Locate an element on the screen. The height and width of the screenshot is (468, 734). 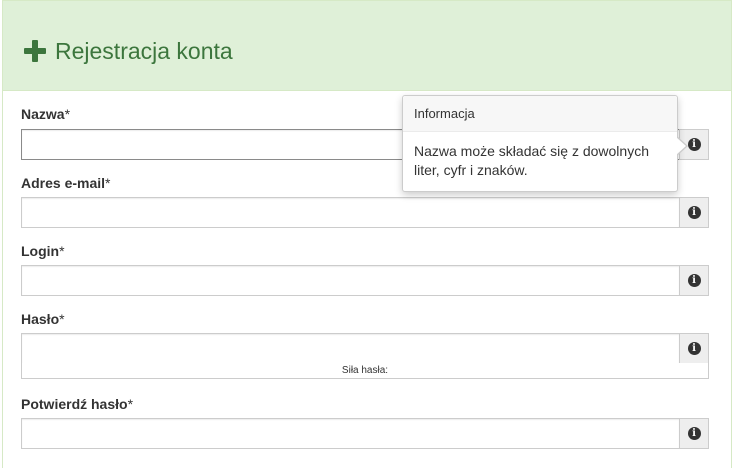
popover-arrow is located at coordinates (682, 146).